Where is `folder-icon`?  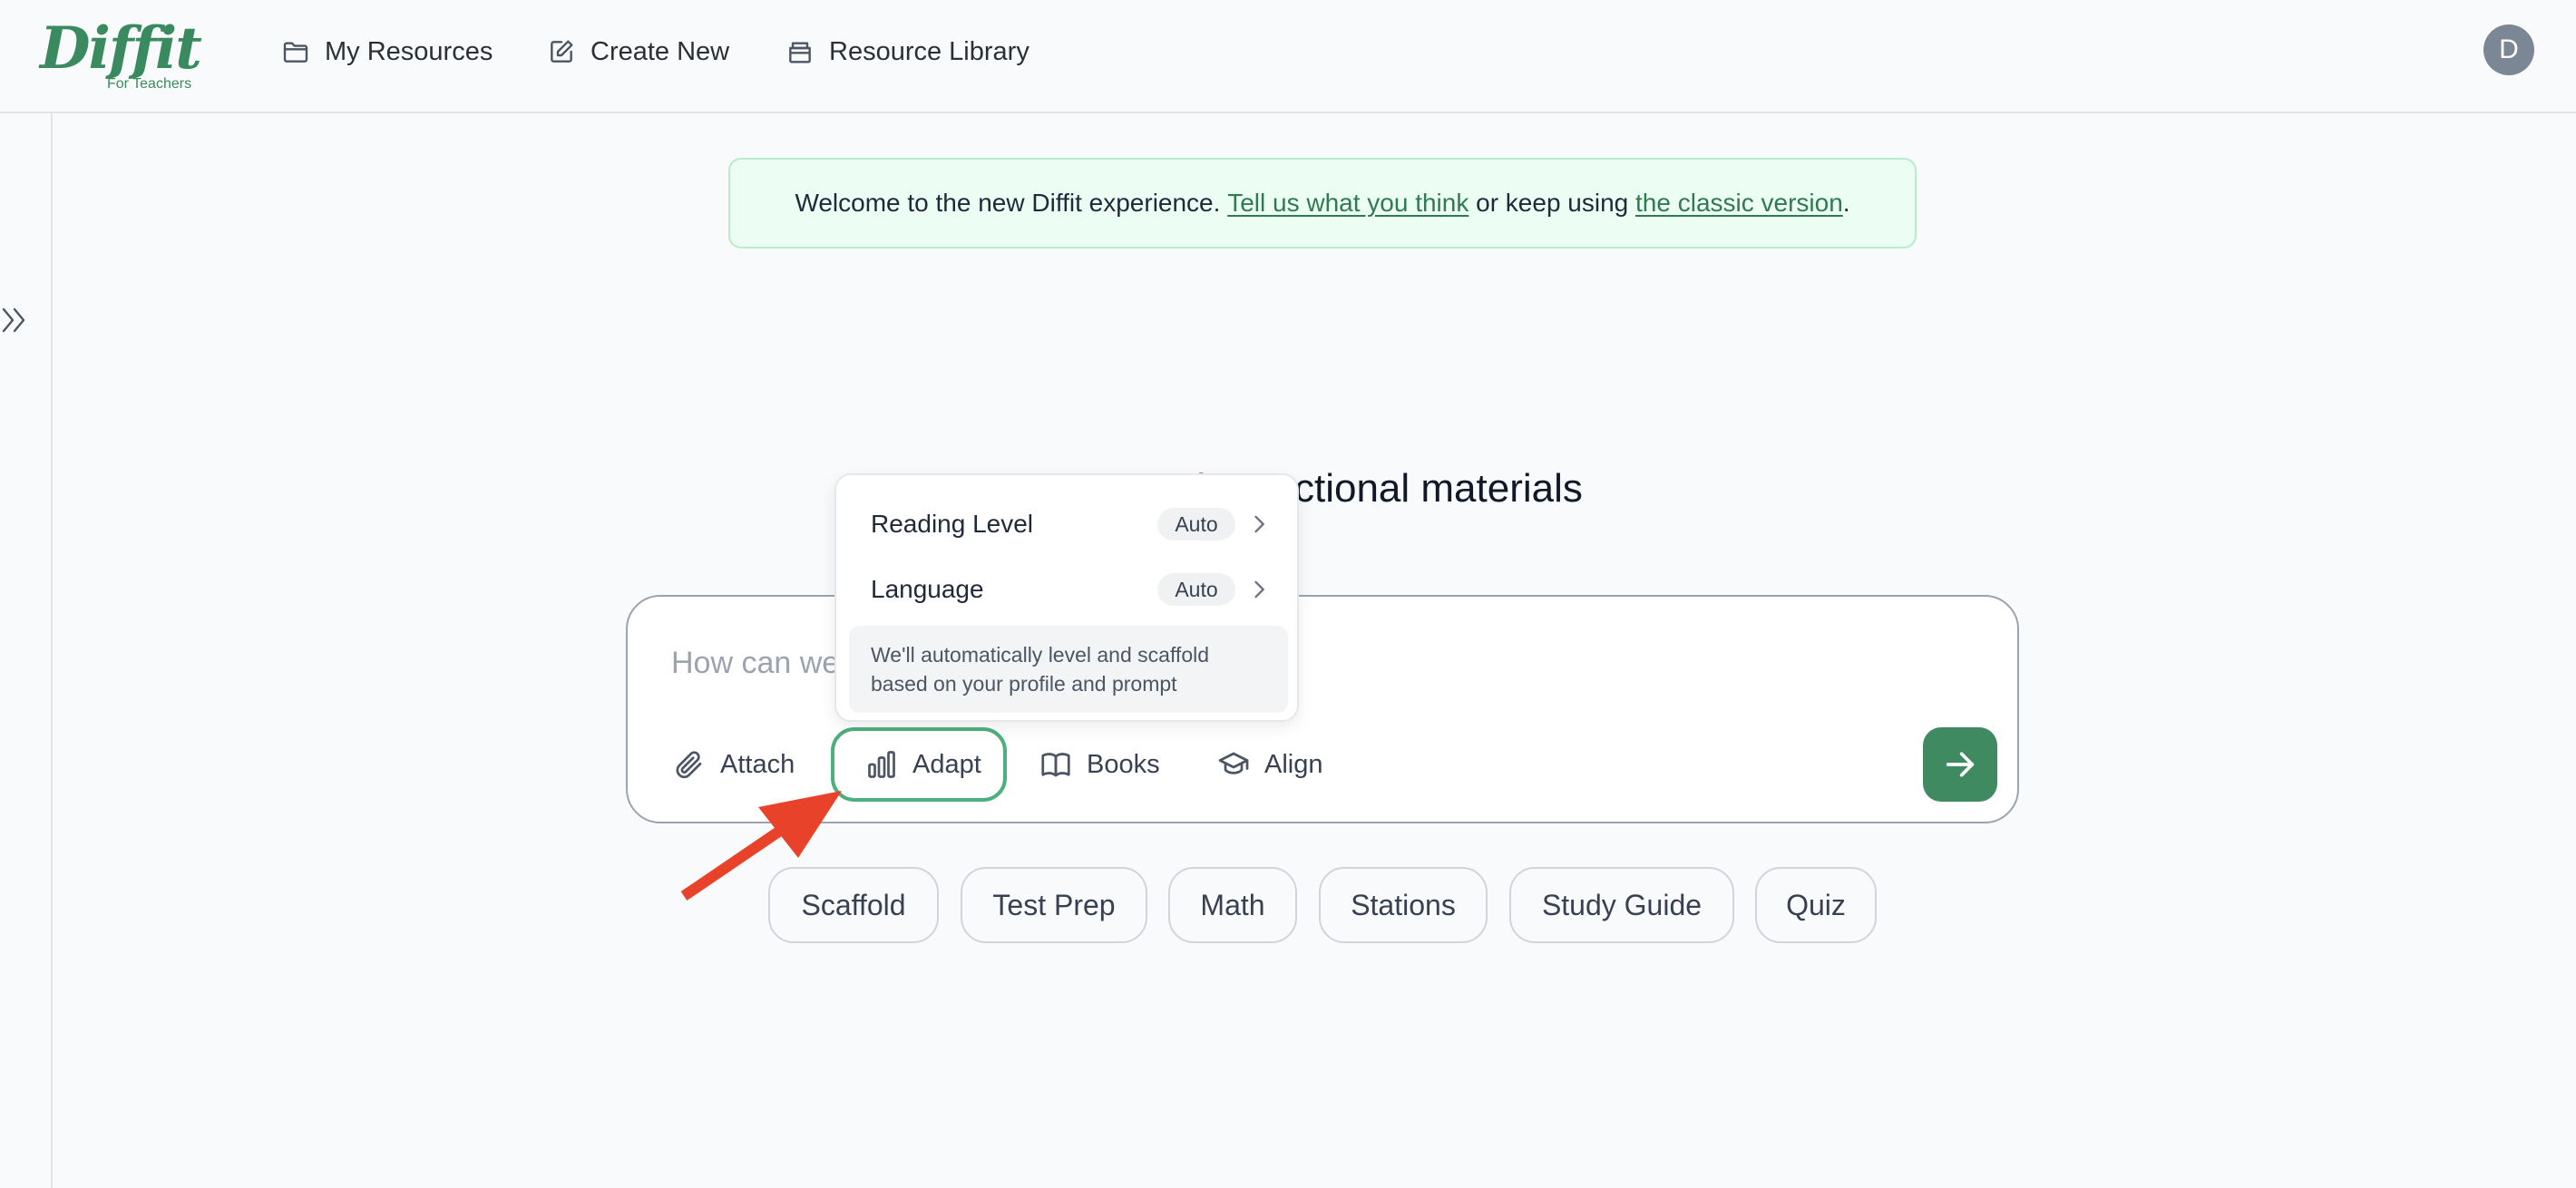 folder-icon is located at coordinates (295, 51).